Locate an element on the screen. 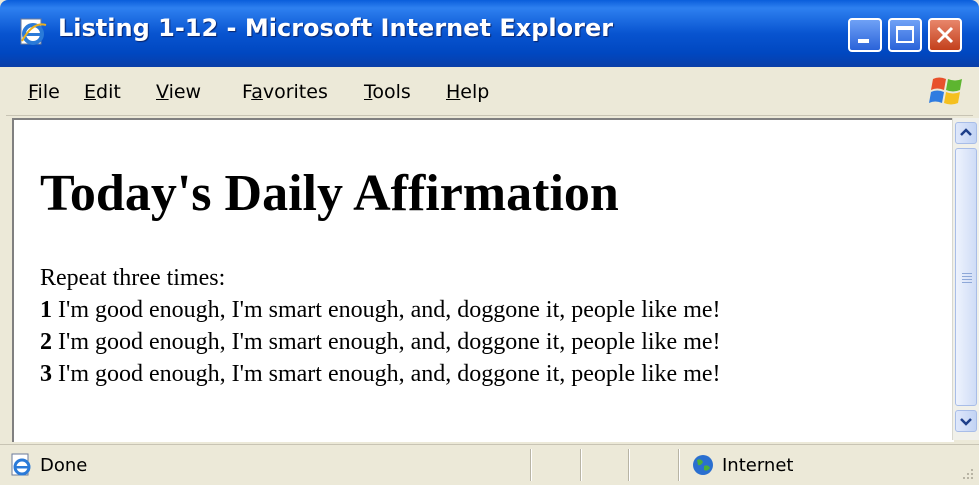  menu-label: elp is located at coordinates (475, 92).